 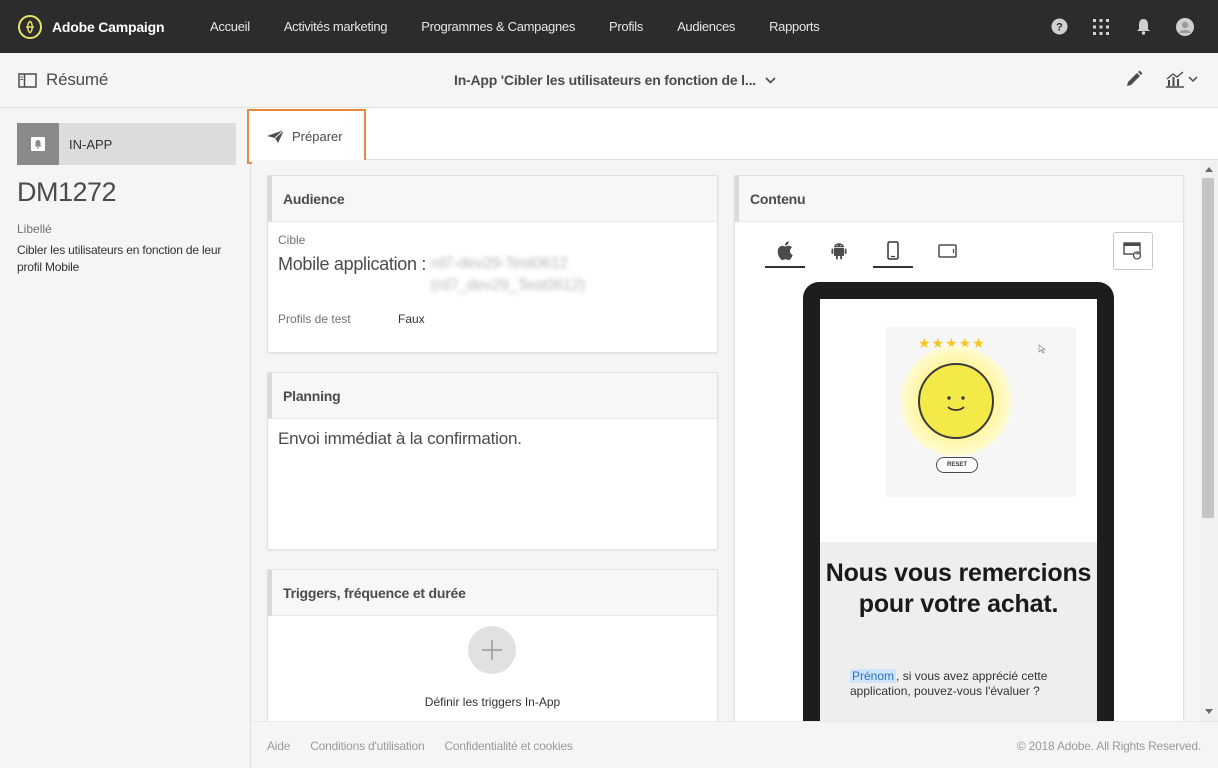 What do you see at coordinates (1209, 711) in the screenshot?
I see `scroll-down-arrow-icon` at bounding box center [1209, 711].